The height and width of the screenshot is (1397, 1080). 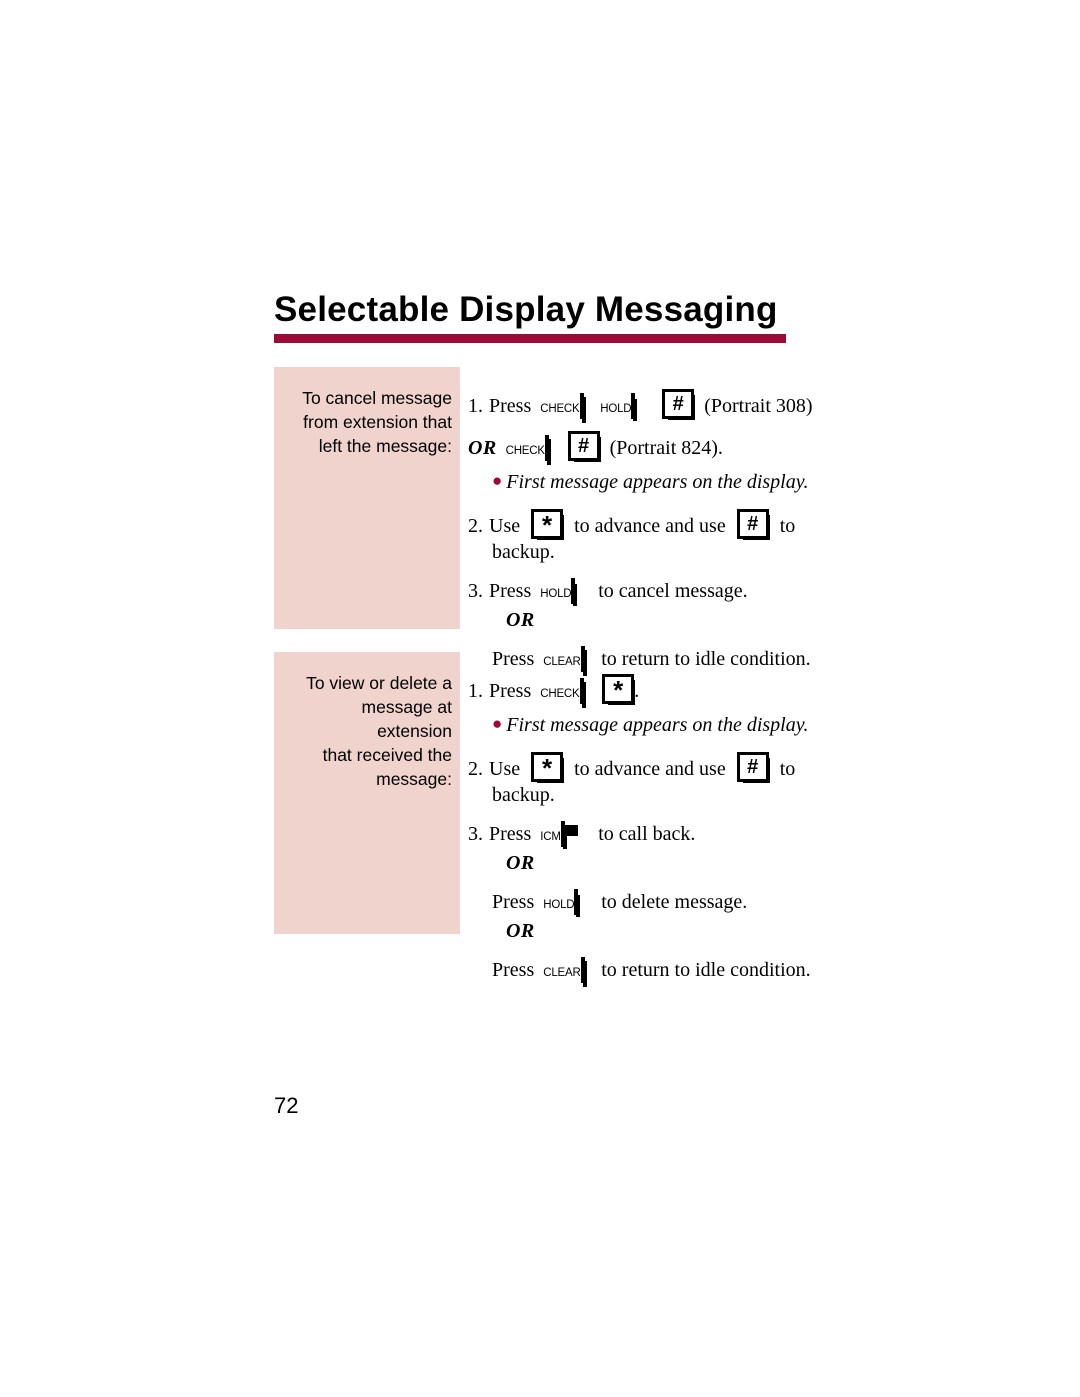 I want to click on step-trailing-note: (Portrait 824)., so click(x=666, y=448).